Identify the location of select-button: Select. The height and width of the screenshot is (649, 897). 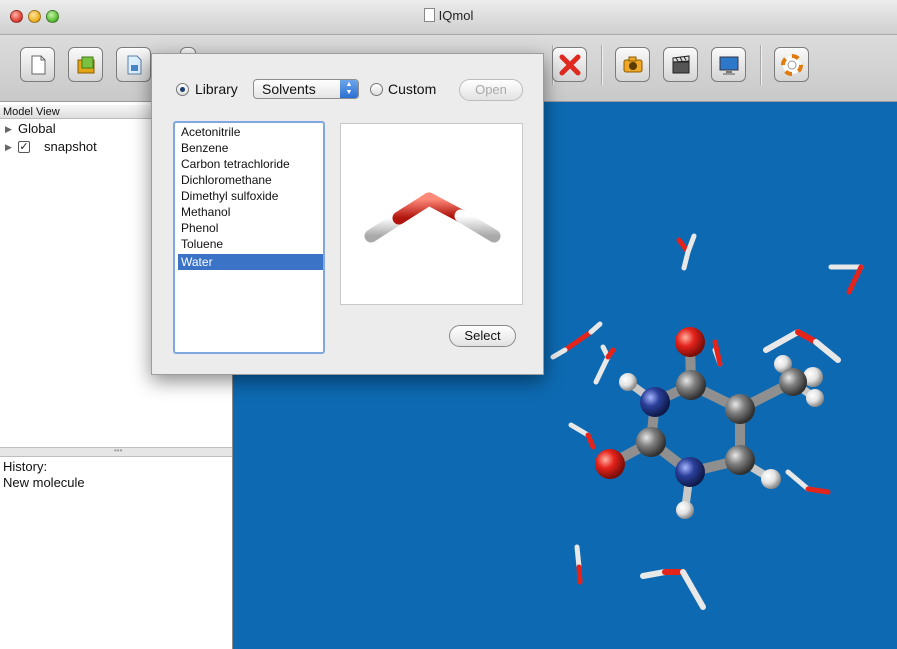
(482, 336).